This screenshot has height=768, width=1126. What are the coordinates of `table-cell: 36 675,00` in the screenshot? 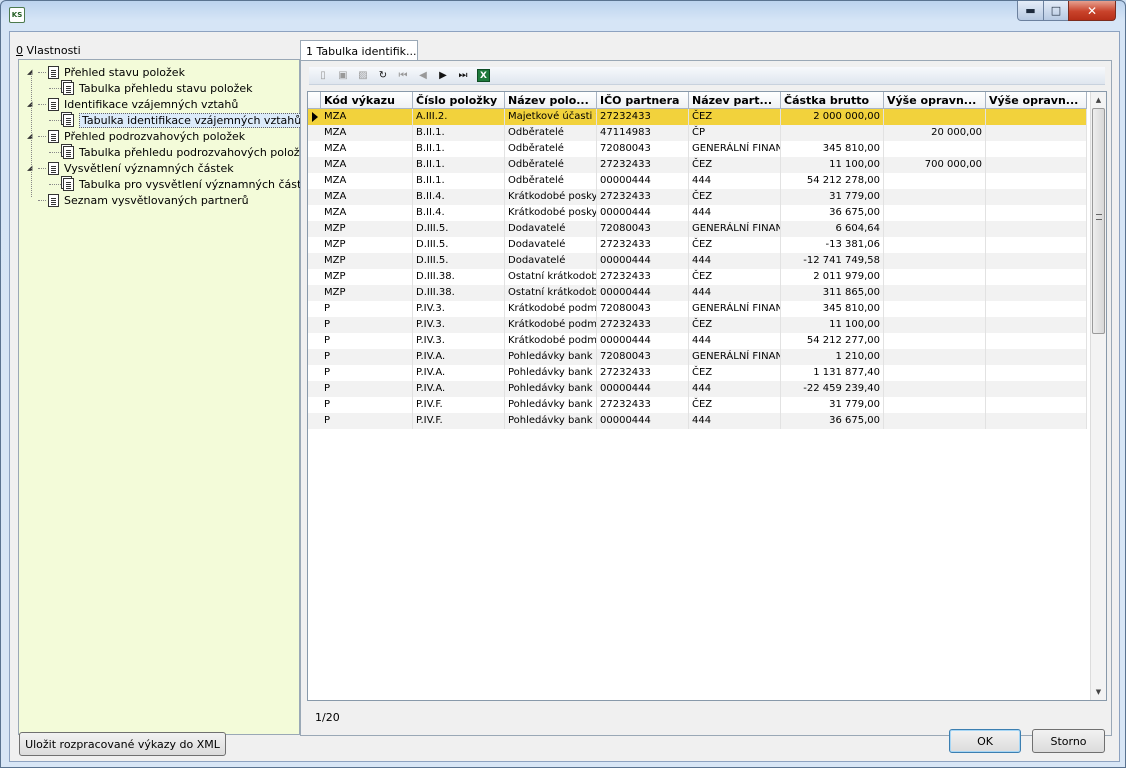 It's located at (832, 421).